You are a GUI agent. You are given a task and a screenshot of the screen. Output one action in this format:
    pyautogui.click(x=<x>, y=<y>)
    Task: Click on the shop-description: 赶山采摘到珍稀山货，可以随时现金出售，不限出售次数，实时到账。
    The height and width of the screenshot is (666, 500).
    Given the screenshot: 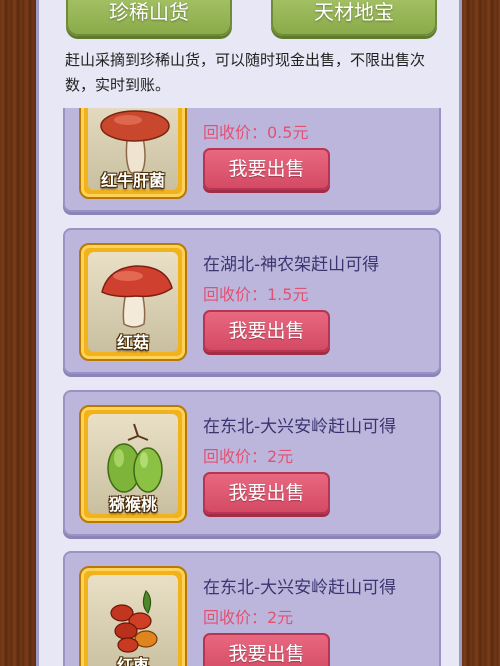 What is the action you would take?
    pyautogui.click(x=245, y=72)
    